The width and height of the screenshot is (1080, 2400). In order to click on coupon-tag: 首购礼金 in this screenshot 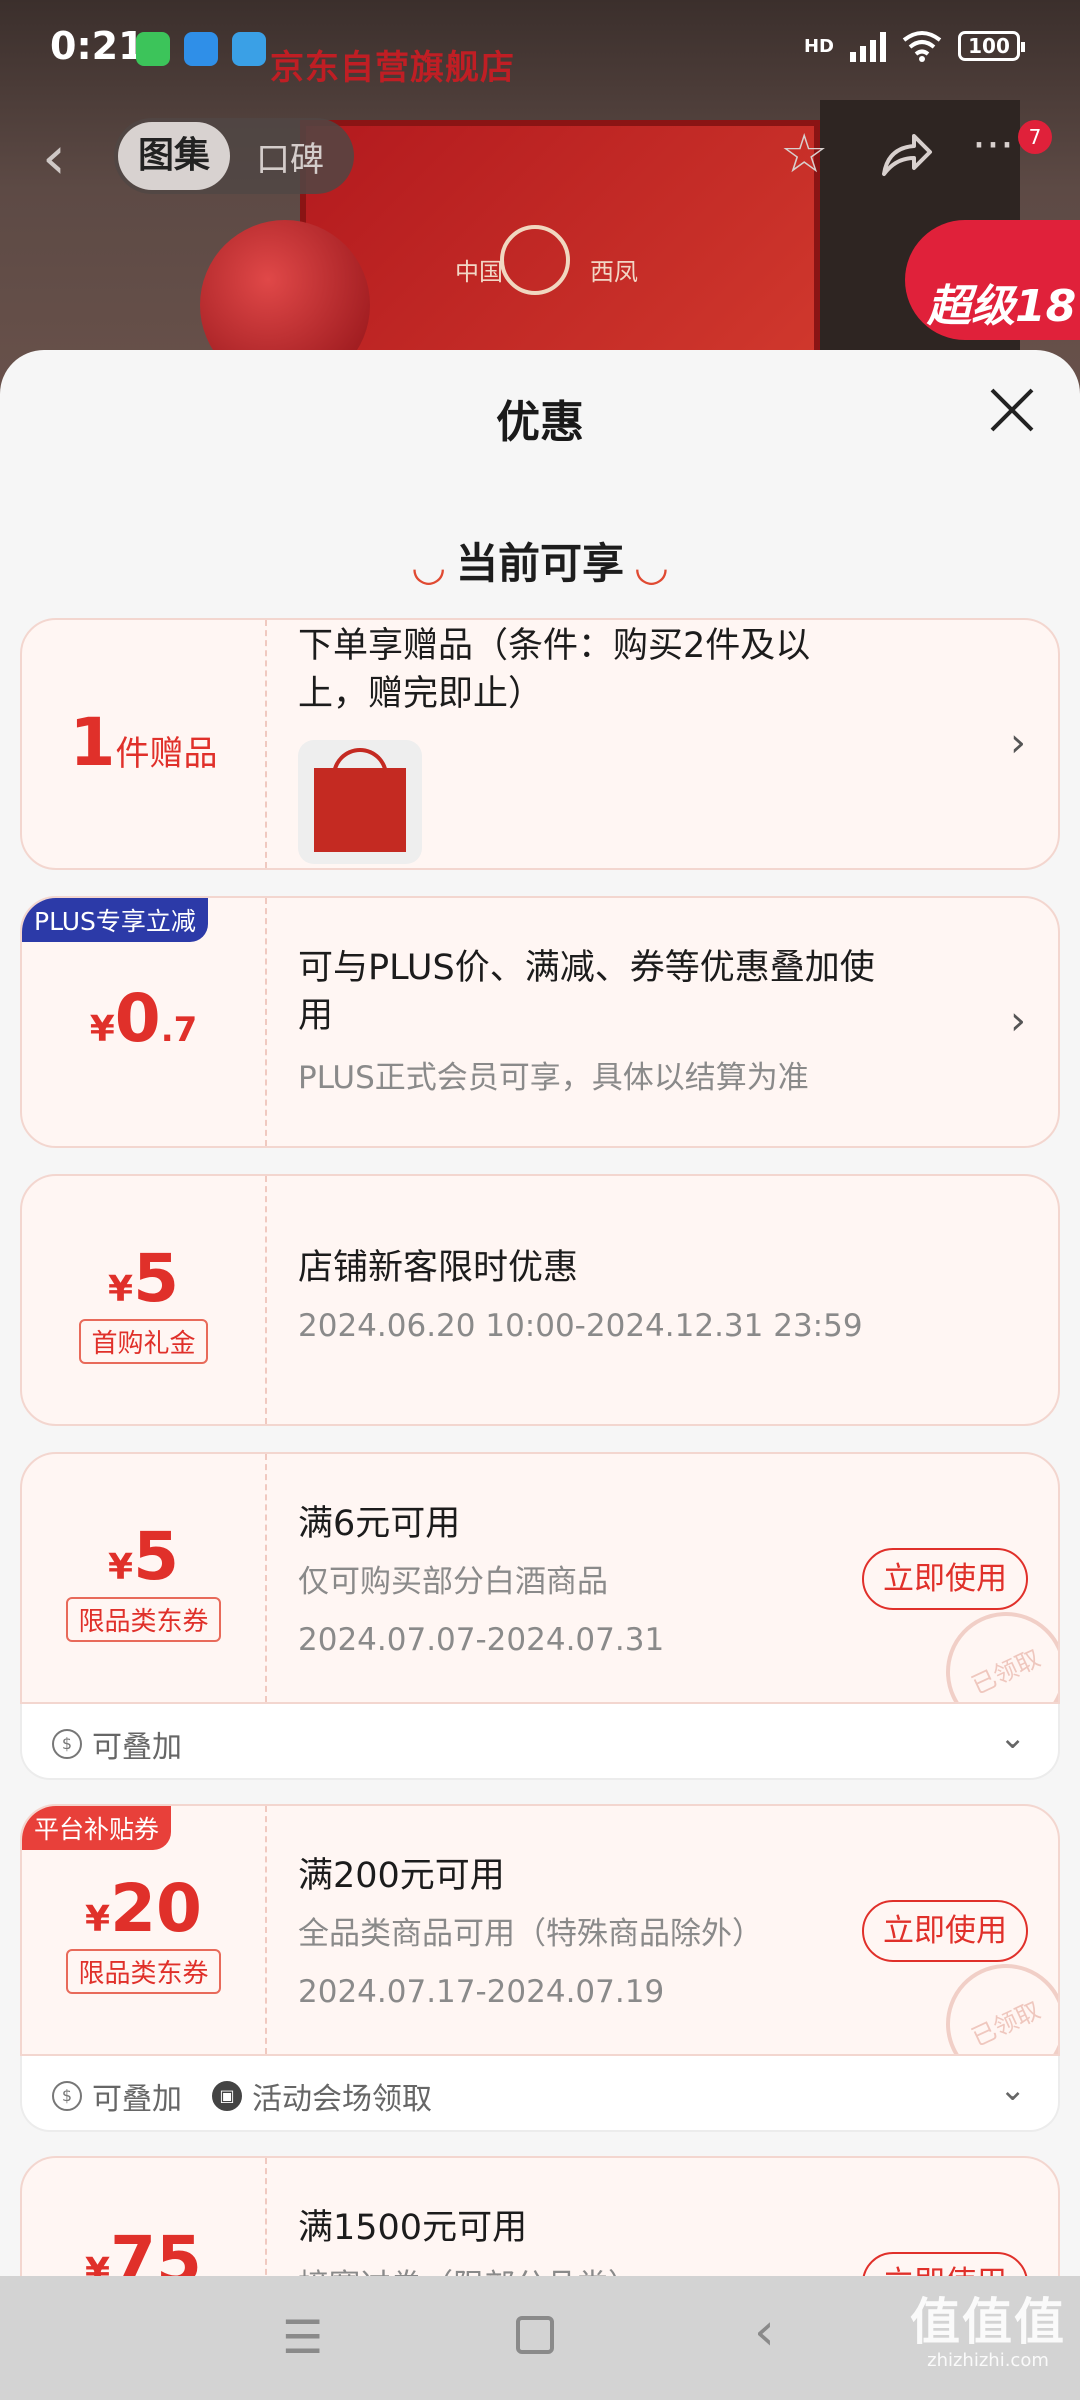, I will do `click(143, 1341)`.